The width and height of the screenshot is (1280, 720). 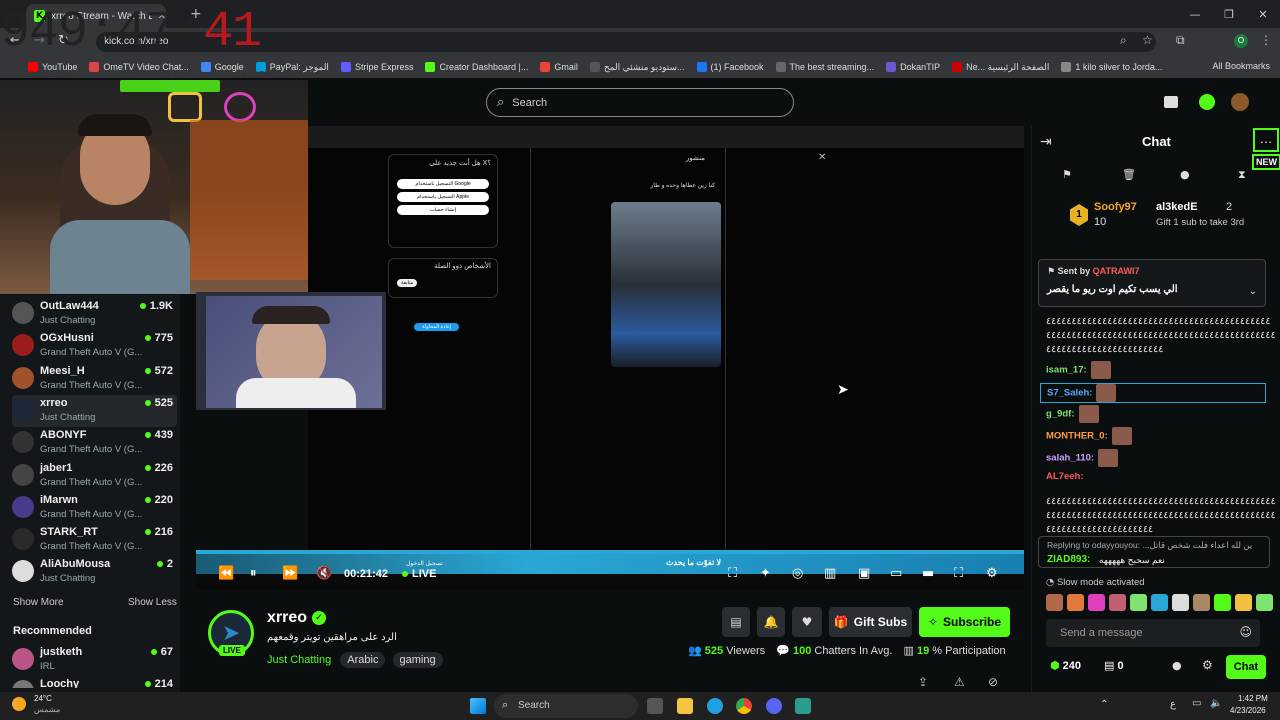 I want to click on notification-bell-button: 🔔, so click(x=771, y=622).